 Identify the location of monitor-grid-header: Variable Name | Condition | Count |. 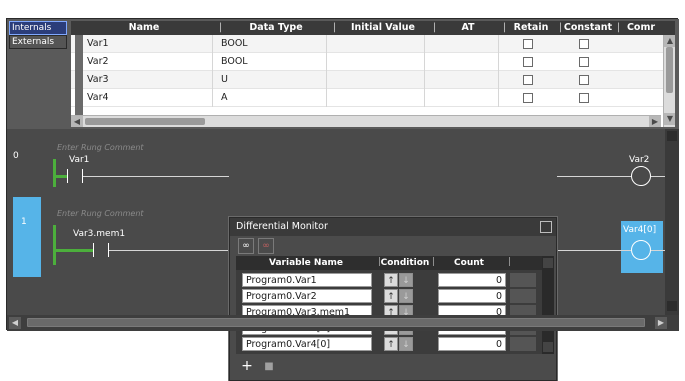
(395, 263).